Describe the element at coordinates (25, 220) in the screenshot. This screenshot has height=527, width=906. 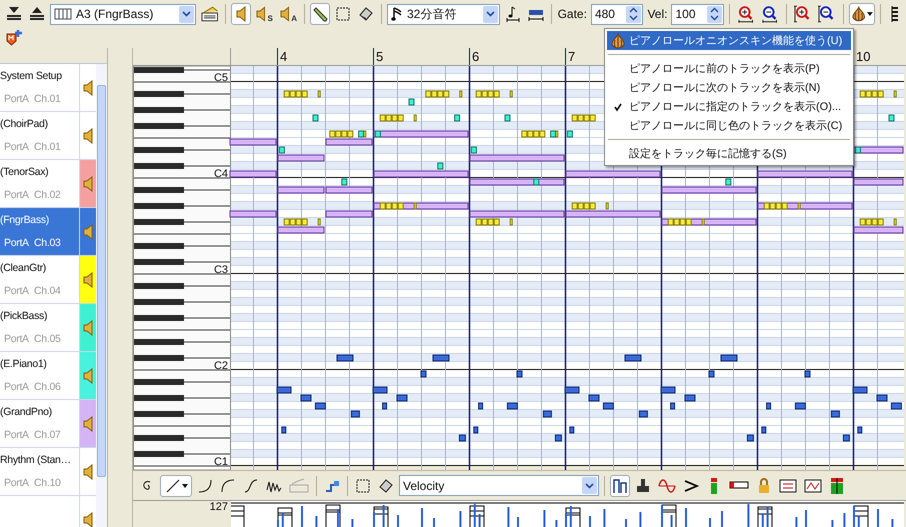
I see `track-name: (FngrBass)` at that location.